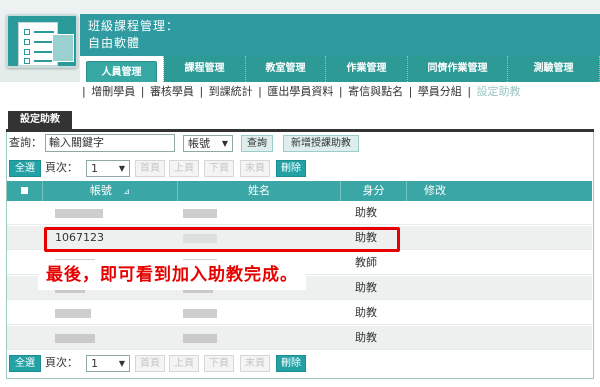 Image resolution: width=600 pixels, height=387 pixels. What do you see at coordinates (205, 69) in the screenshot?
I see `tab-courses: 課程管理` at bounding box center [205, 69].